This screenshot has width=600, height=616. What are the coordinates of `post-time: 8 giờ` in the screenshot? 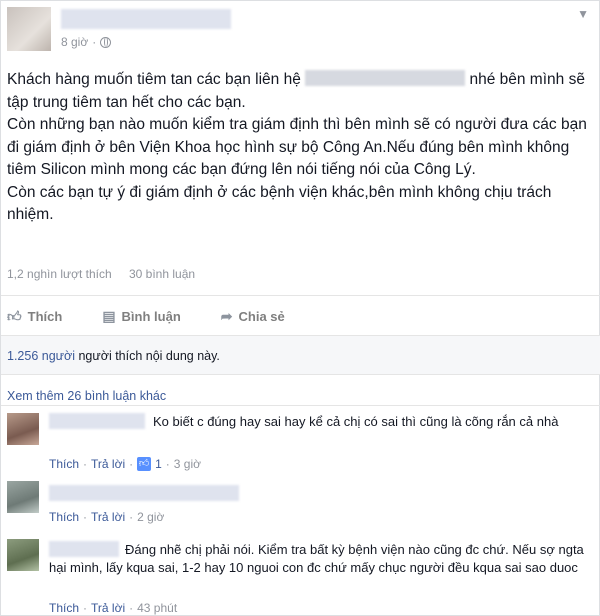 It's located at (74, 42).